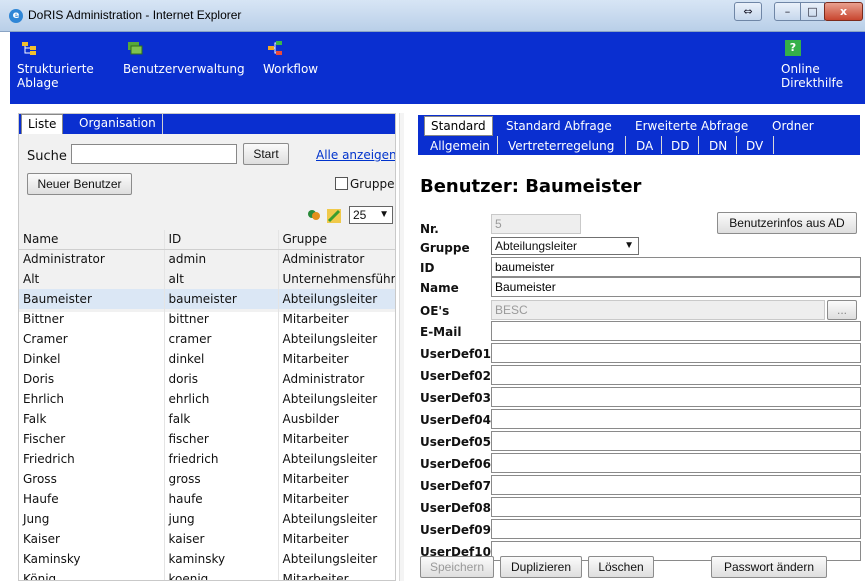  Describe the element at coordinates (843, 11) in the screenshot. I see `close-button: x` at that location.